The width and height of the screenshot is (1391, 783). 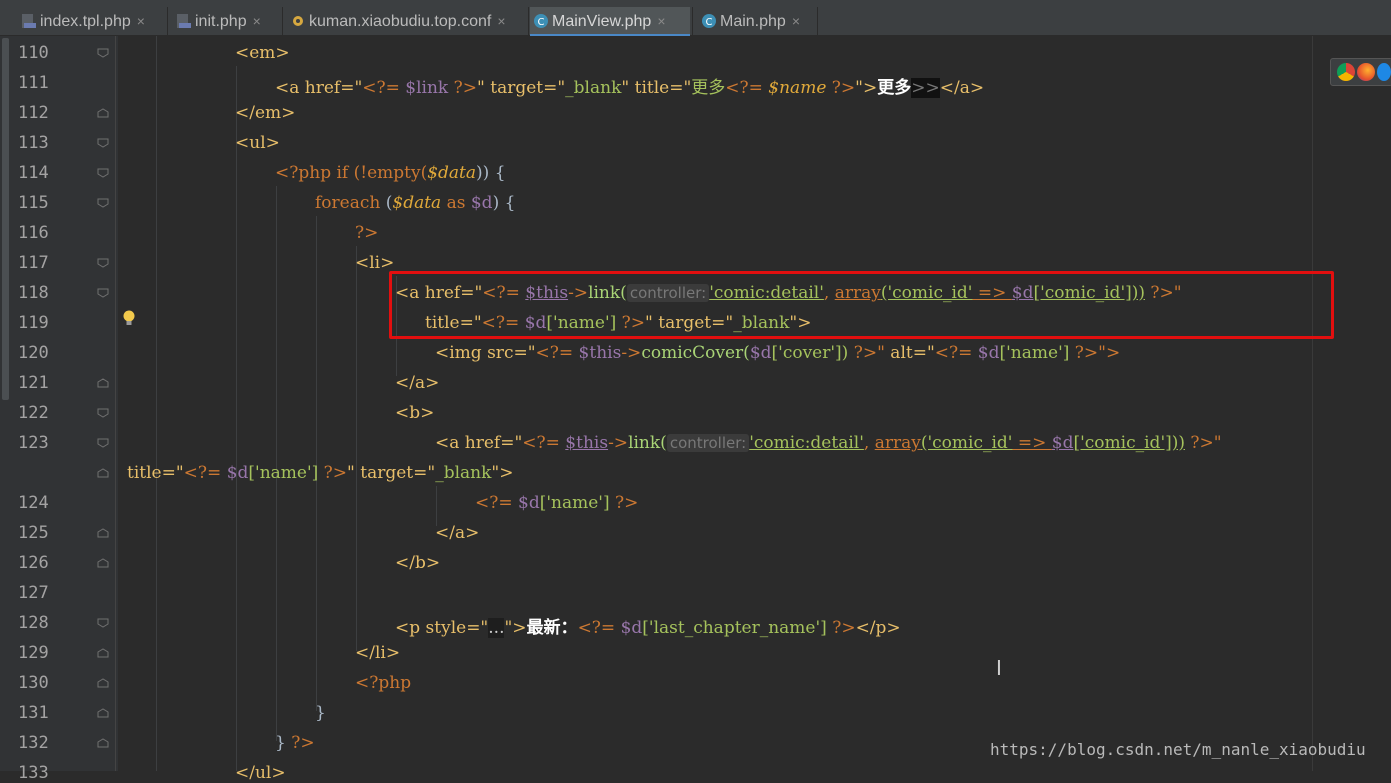 I want to click on code-line-131: }, so click(x=320, y=713).